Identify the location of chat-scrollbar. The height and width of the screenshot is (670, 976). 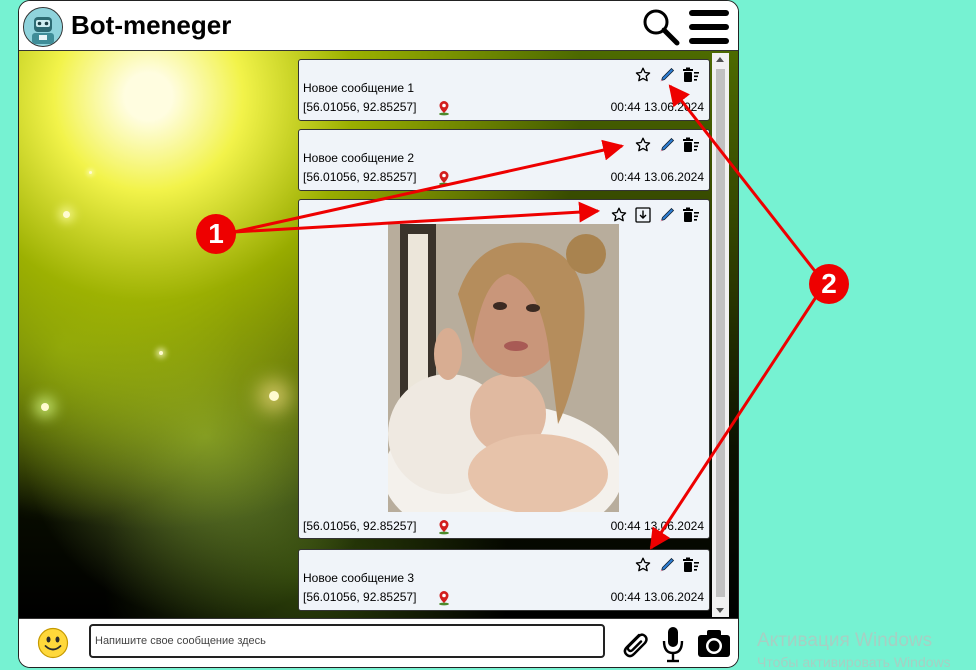
(720, 335).